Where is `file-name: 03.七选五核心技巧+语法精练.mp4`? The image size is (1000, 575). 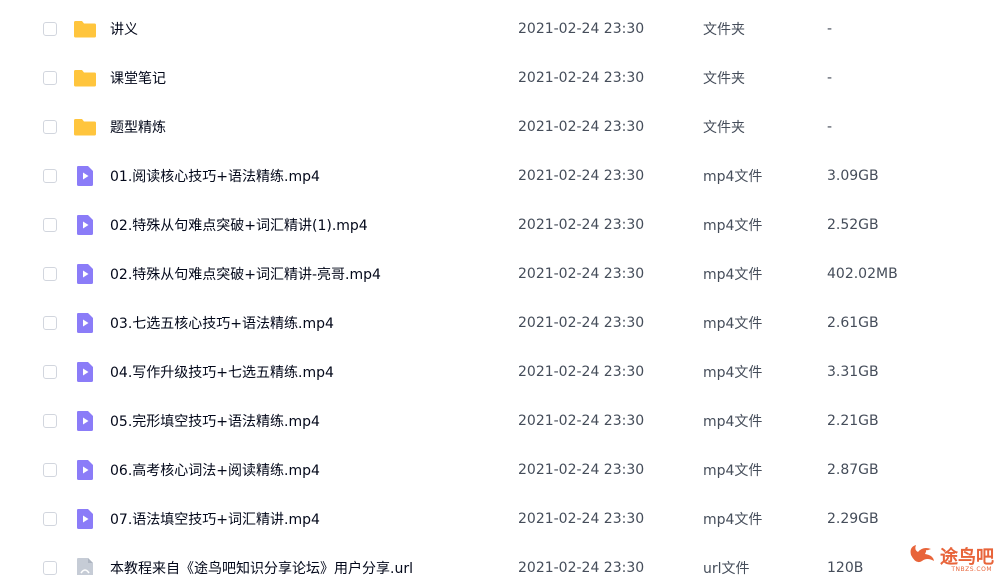
file-name: 03.七选五核心技巧+语法精练.mp4 is located at coordinates (222, 323).